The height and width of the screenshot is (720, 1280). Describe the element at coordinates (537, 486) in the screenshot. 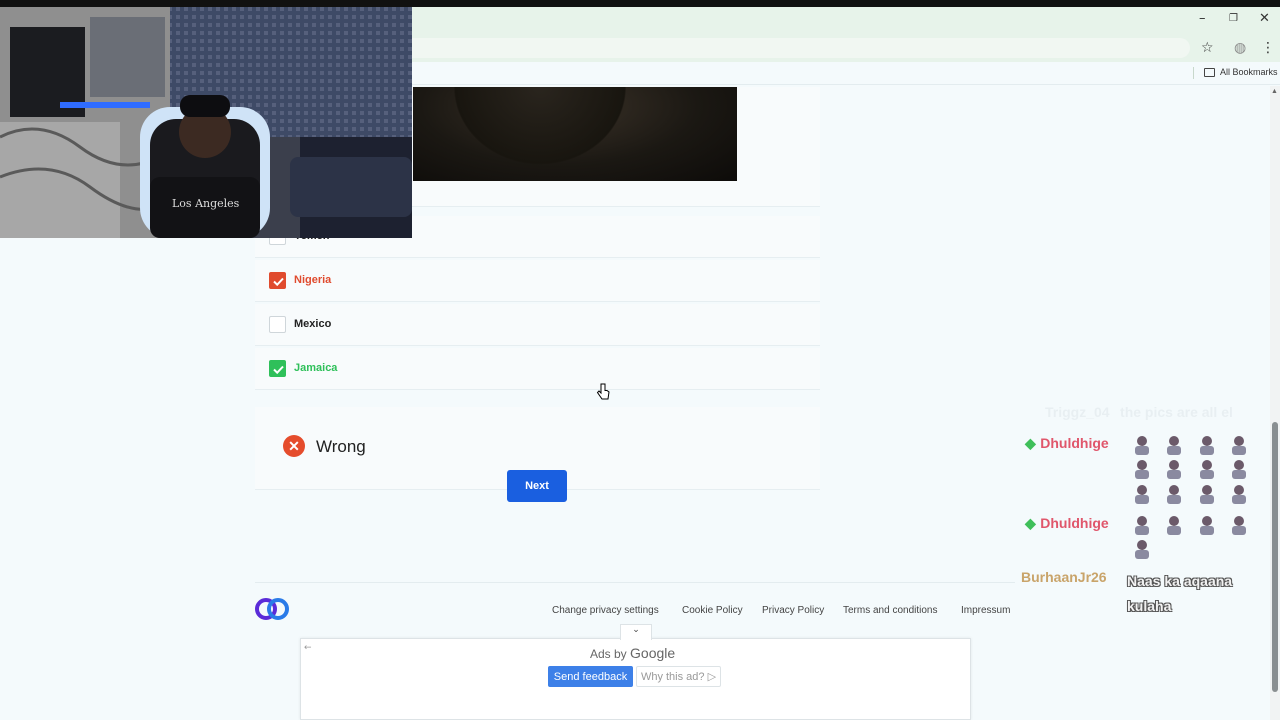

I see `next-button: Next` at that location.